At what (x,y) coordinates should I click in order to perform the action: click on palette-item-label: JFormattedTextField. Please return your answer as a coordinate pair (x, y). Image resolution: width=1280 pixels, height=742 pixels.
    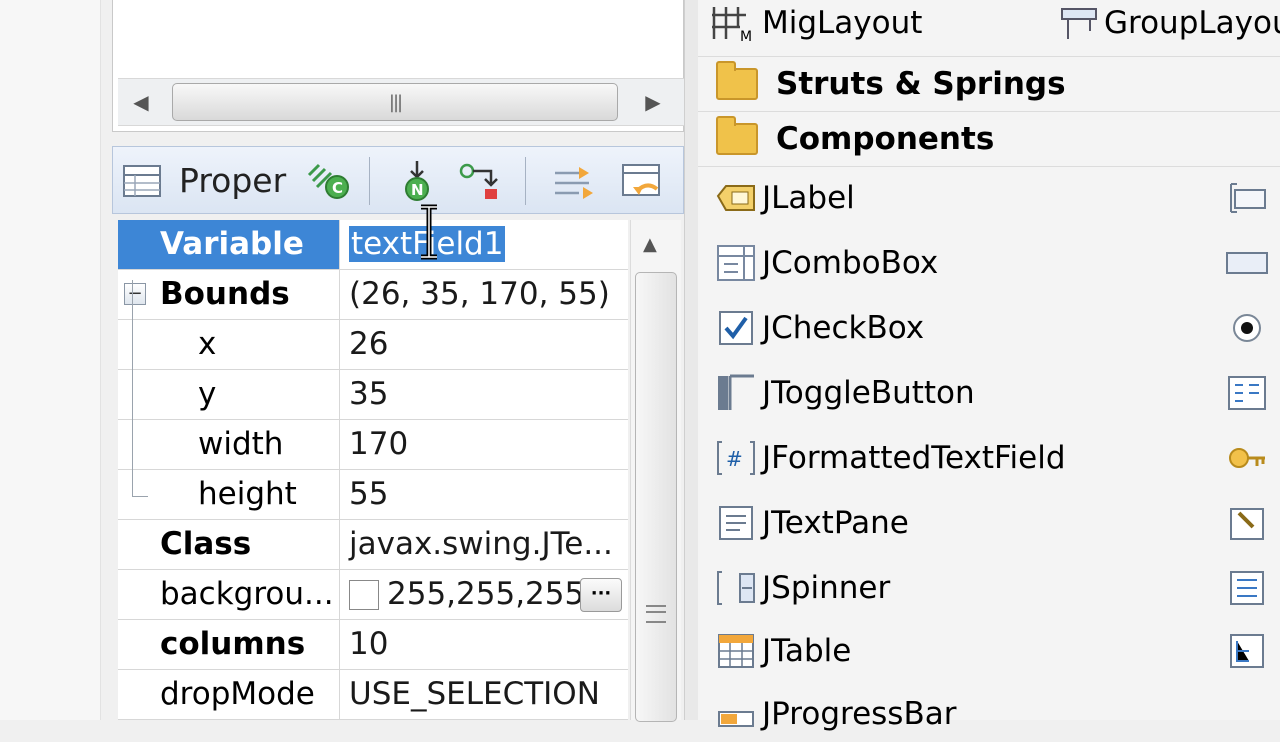
    Looking at the image, I should click on (914, 458).